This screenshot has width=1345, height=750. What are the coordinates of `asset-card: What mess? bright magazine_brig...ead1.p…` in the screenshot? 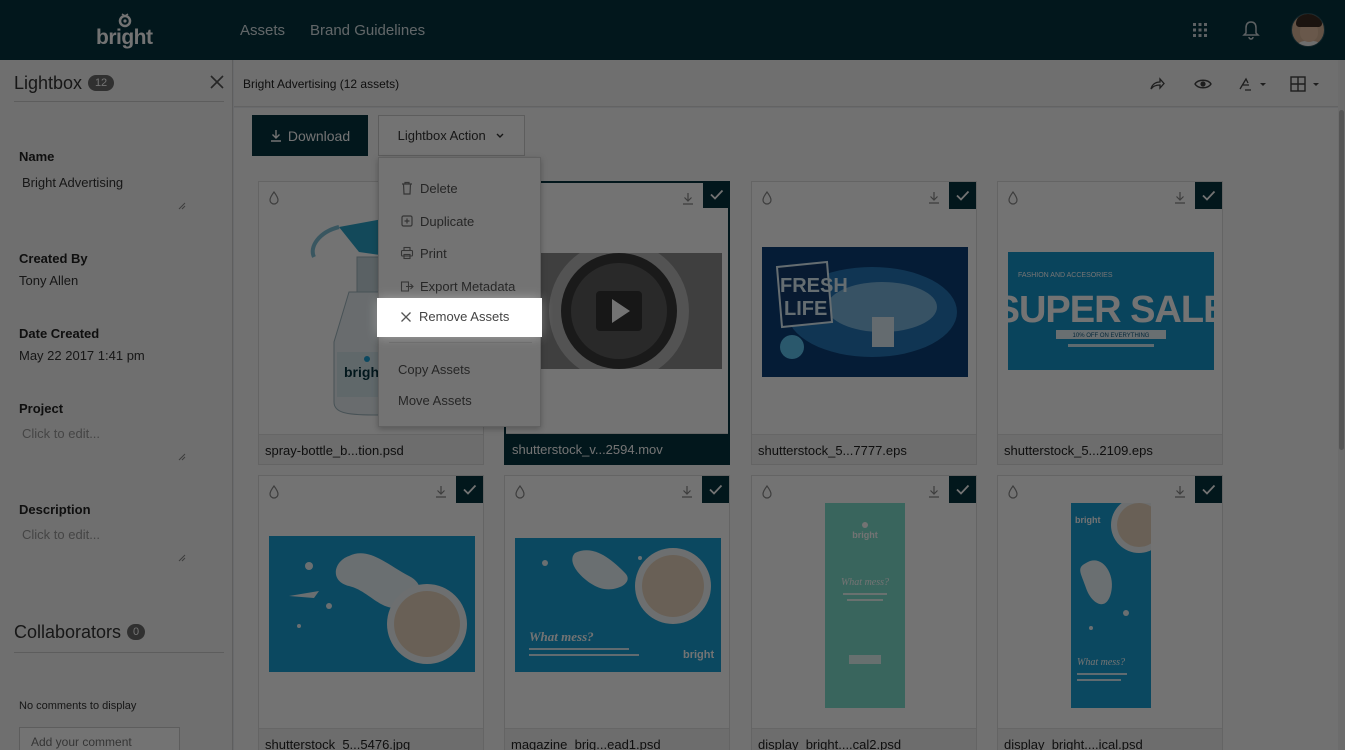 It's located at (617, 612).